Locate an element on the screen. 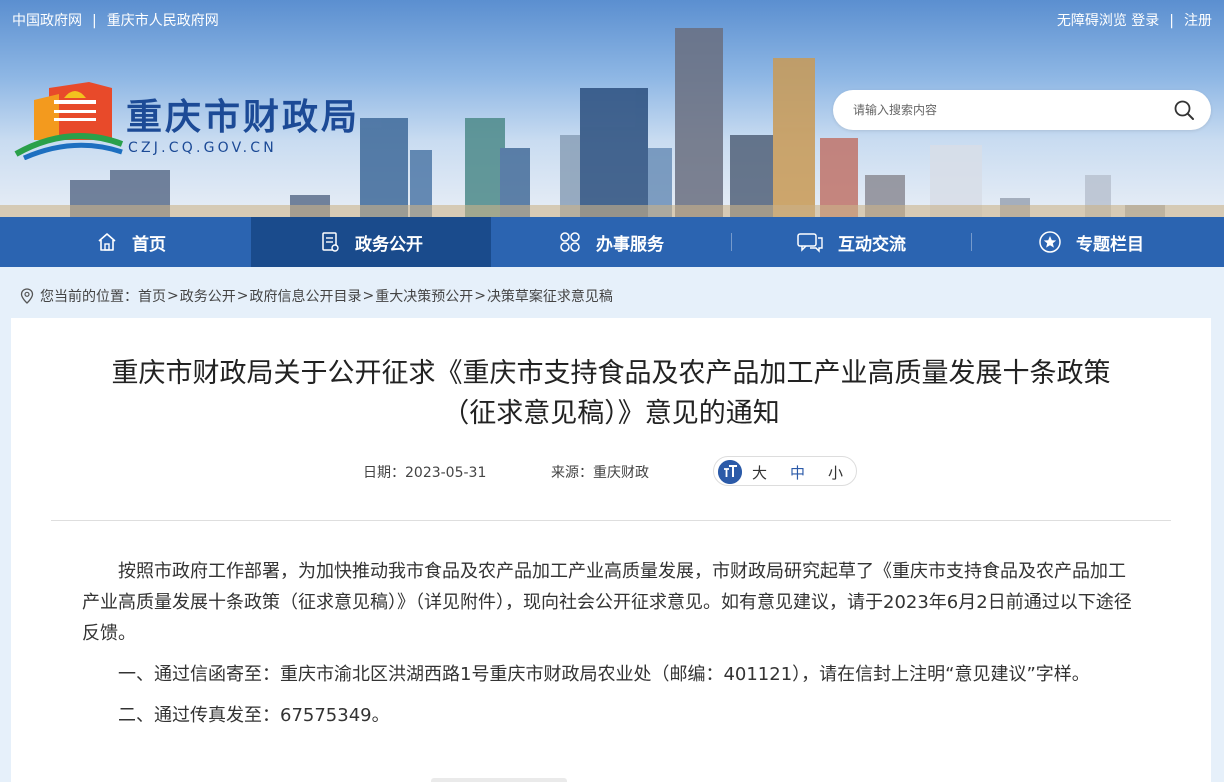 The height and width of the screenshot is (782, 1224). nav-interaction-label: 互动交流 is located at coordinates (872, 244).